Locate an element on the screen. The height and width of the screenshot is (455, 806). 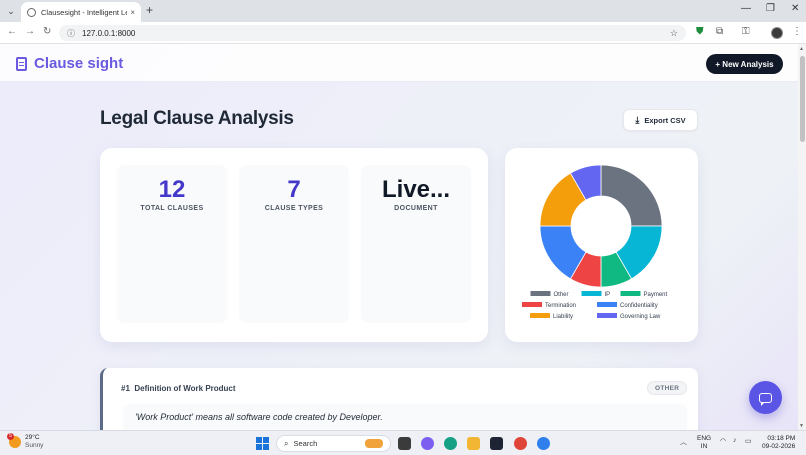
legend-swatch-liability is located at coordinates (540, 315).